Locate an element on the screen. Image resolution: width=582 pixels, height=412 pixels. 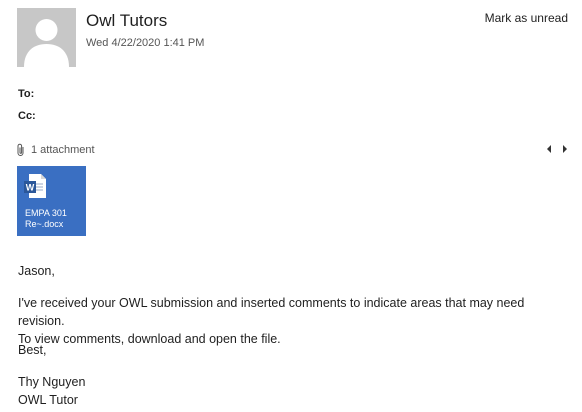
svg-text: W is located at coordinates (30, 188).